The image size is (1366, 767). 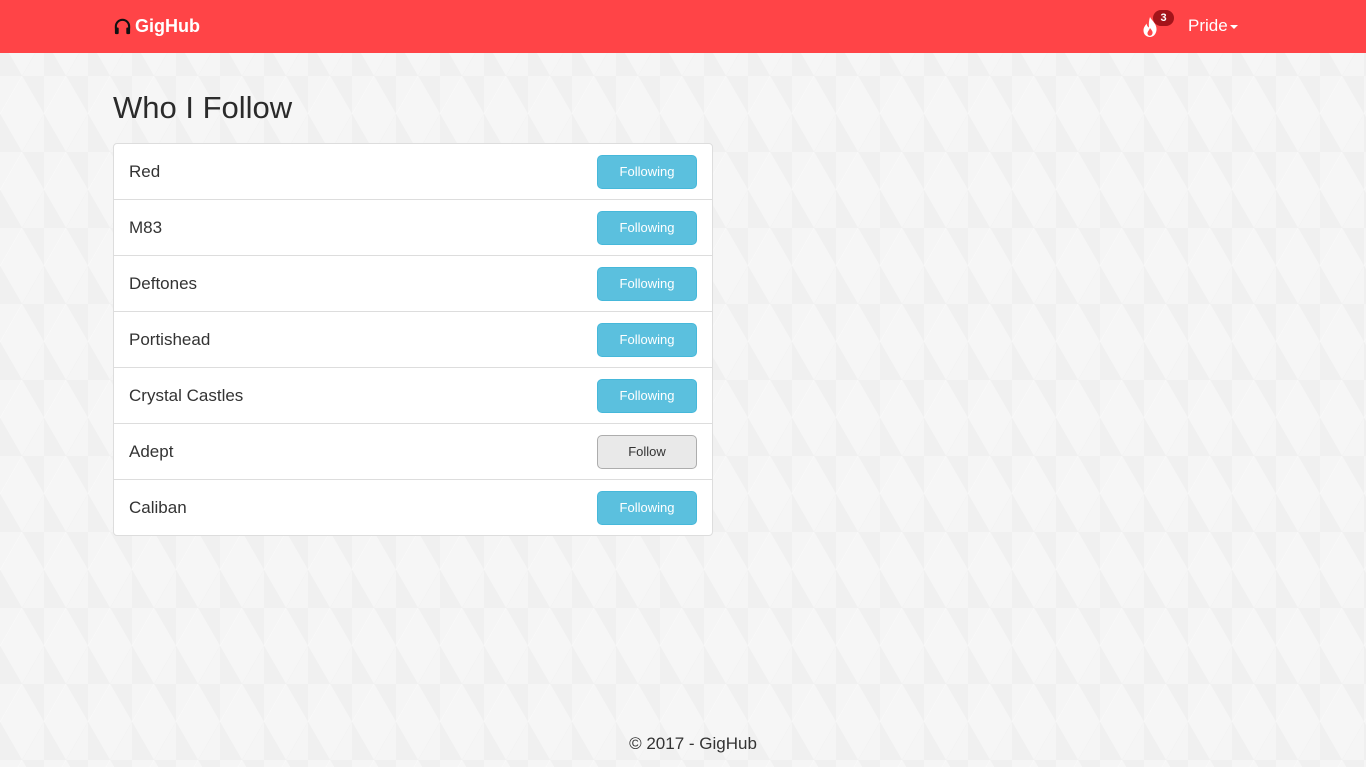 What do you see at coordinates (413, 451) in the screenshot?
I see `list-item: Adept Follow` at bounding box center [413, 451].